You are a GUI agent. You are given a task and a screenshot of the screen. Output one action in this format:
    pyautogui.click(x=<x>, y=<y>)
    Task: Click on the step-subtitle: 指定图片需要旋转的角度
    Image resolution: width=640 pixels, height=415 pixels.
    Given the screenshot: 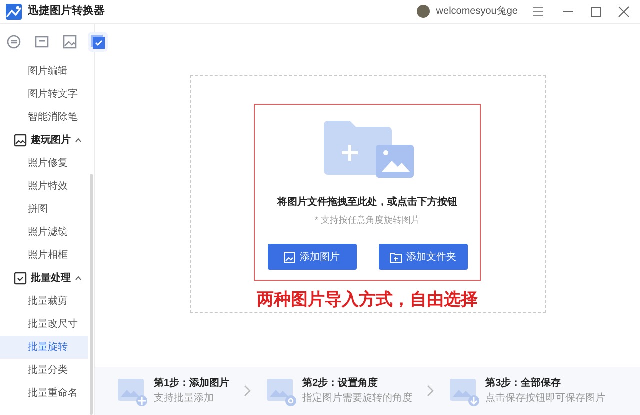 What is the action you would take?
    pyautogui.click(x=357, y=399)
    